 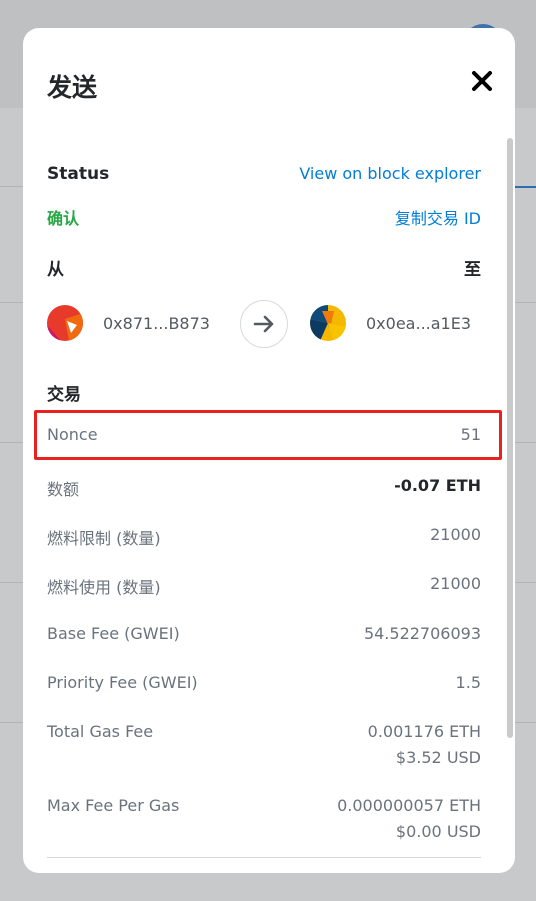 I want to click on from-label: 从, so click(x=55, y=270).